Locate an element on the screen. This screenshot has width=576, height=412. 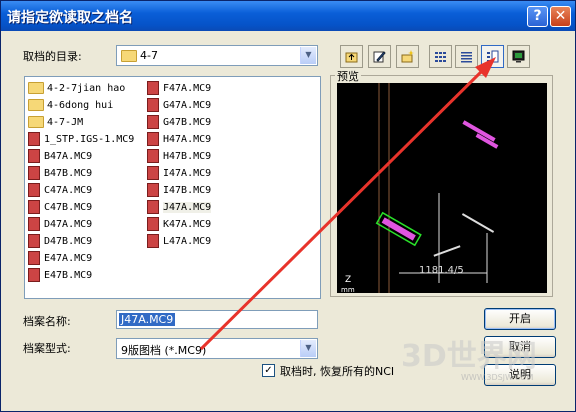
file-name: B47A.MC9 is located at coordinates (68, 156).